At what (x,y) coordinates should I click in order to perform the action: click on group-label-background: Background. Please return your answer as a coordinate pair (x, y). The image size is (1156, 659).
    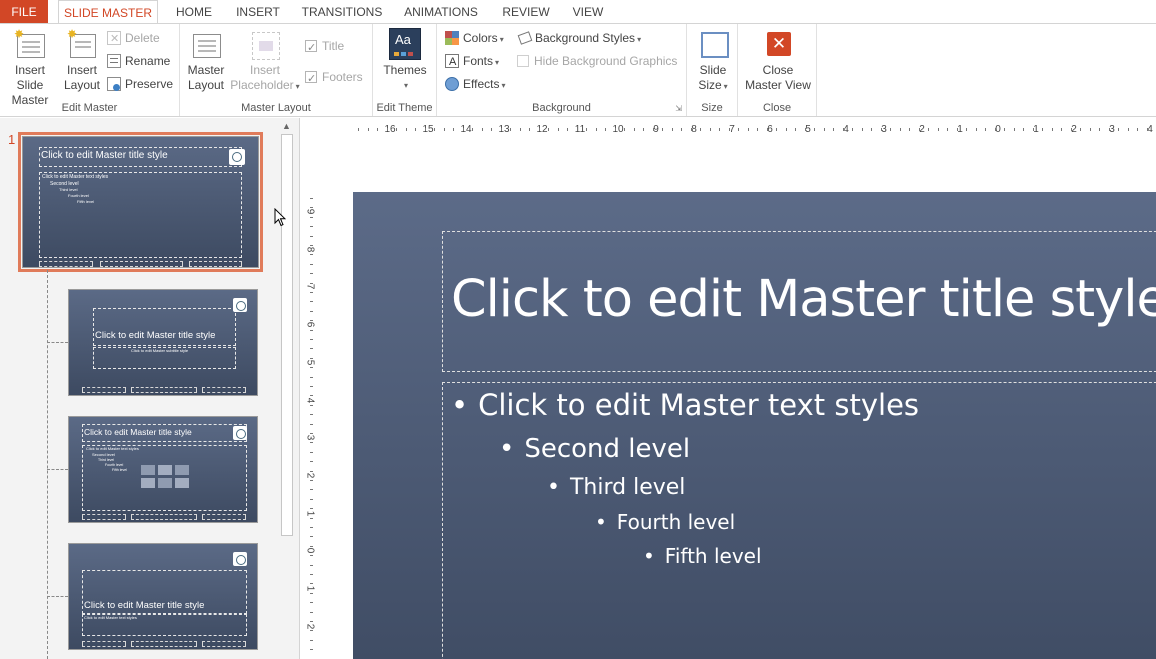
    Looking at the image, I should click on (561, 108).